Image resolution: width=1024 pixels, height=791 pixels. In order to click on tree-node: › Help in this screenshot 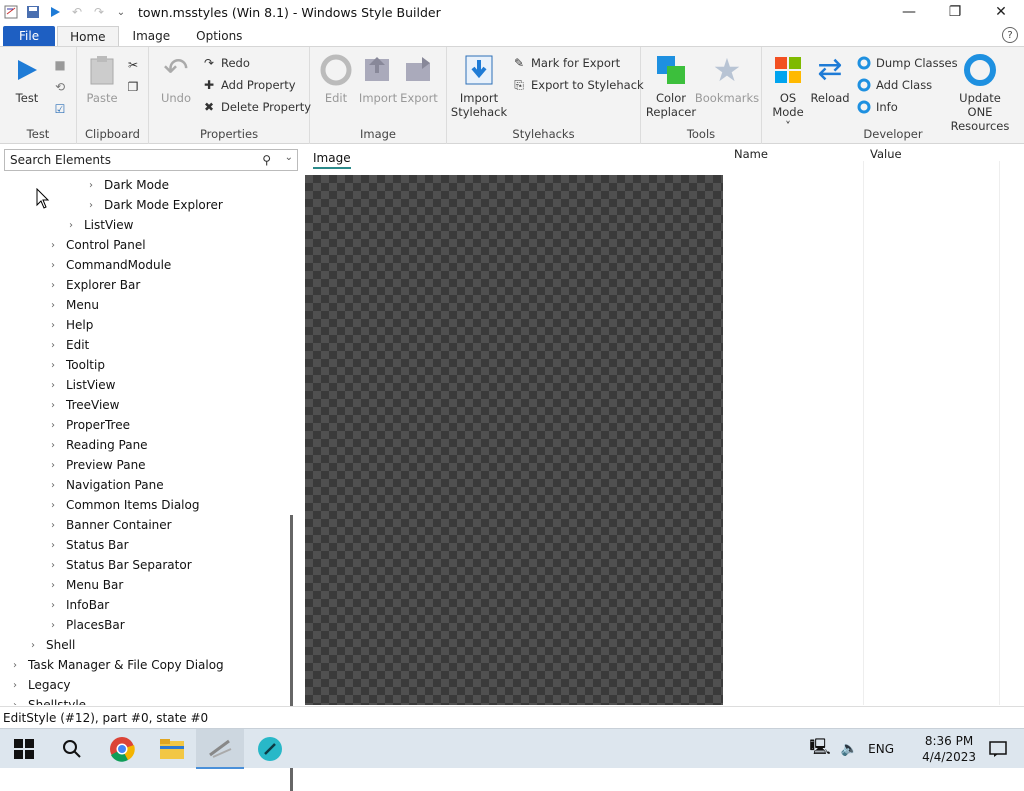, I will do `click(69, 325)`.